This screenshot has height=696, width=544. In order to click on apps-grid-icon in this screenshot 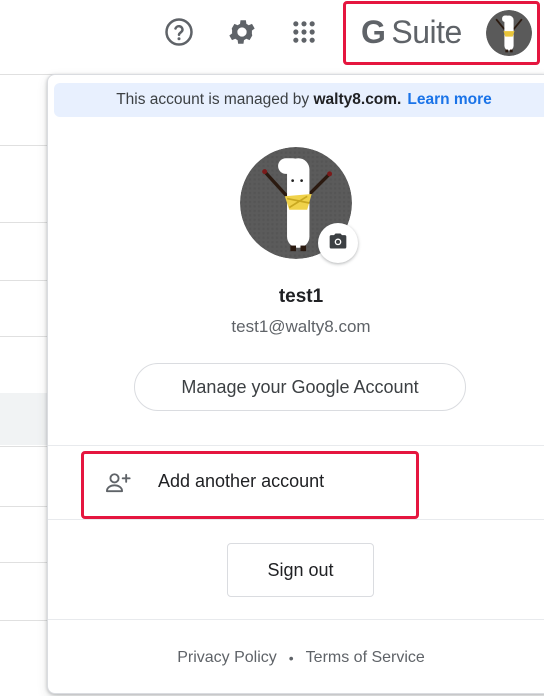, I will do `click(304, 32)`.